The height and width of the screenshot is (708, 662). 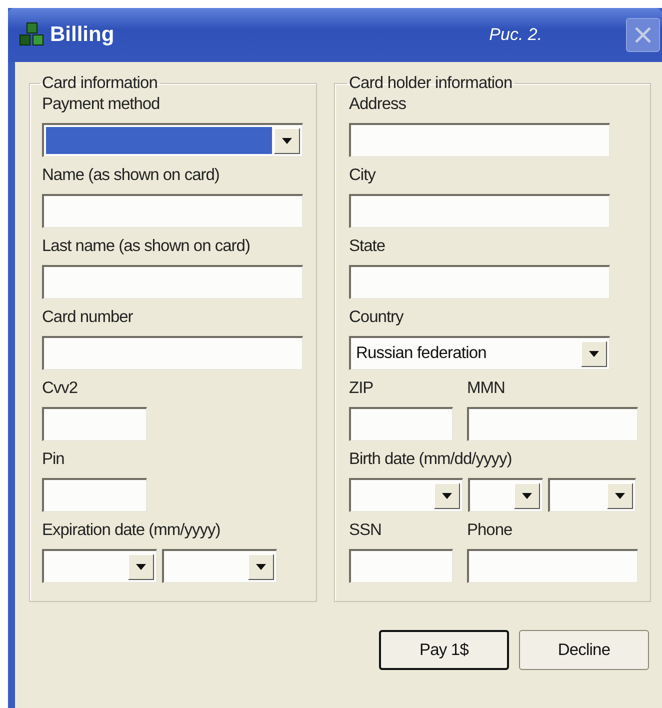 I want to click on field-label: Name (as shown on card), so click(x=131, y=175).